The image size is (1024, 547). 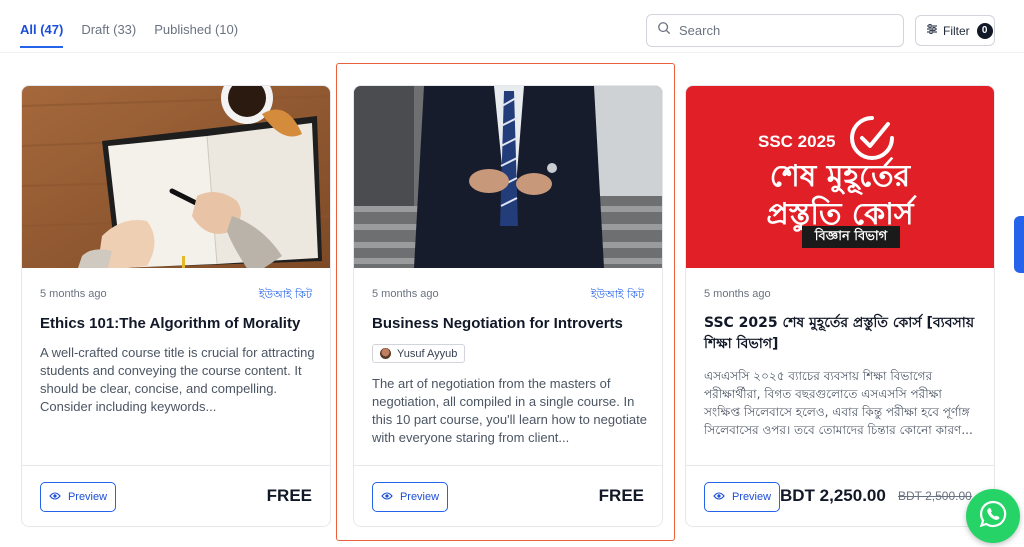 I want to click on course-title: Ethics 101:The Algorithm of Morality, so click(x=177, y=323).